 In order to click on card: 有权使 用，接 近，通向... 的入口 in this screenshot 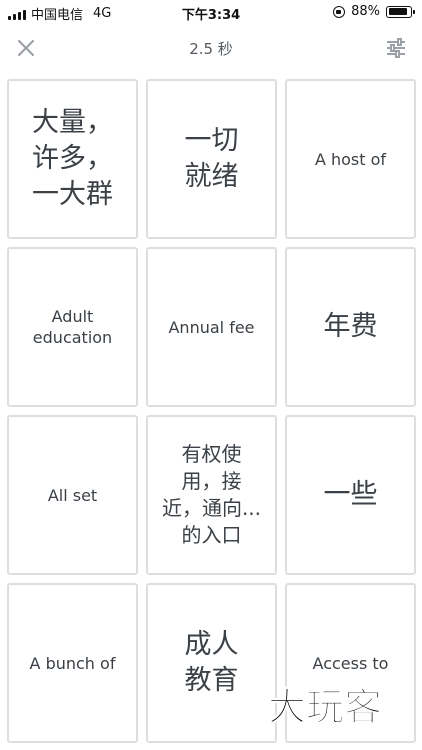, I will do `click(211, 495)`.